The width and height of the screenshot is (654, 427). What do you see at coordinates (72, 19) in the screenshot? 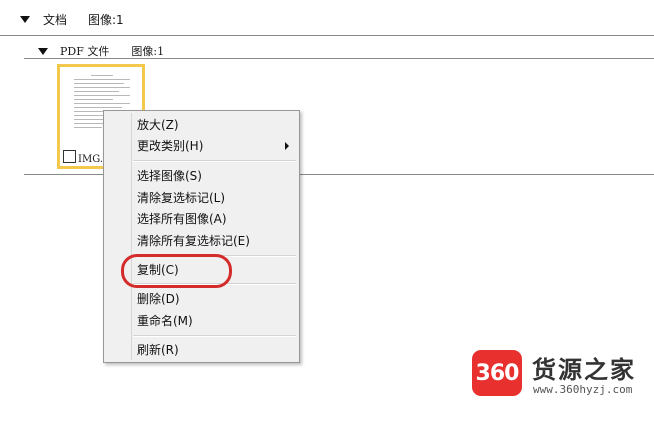
I see `section-header-documents: 文档 图像:1` at bounding box center [72, 19].